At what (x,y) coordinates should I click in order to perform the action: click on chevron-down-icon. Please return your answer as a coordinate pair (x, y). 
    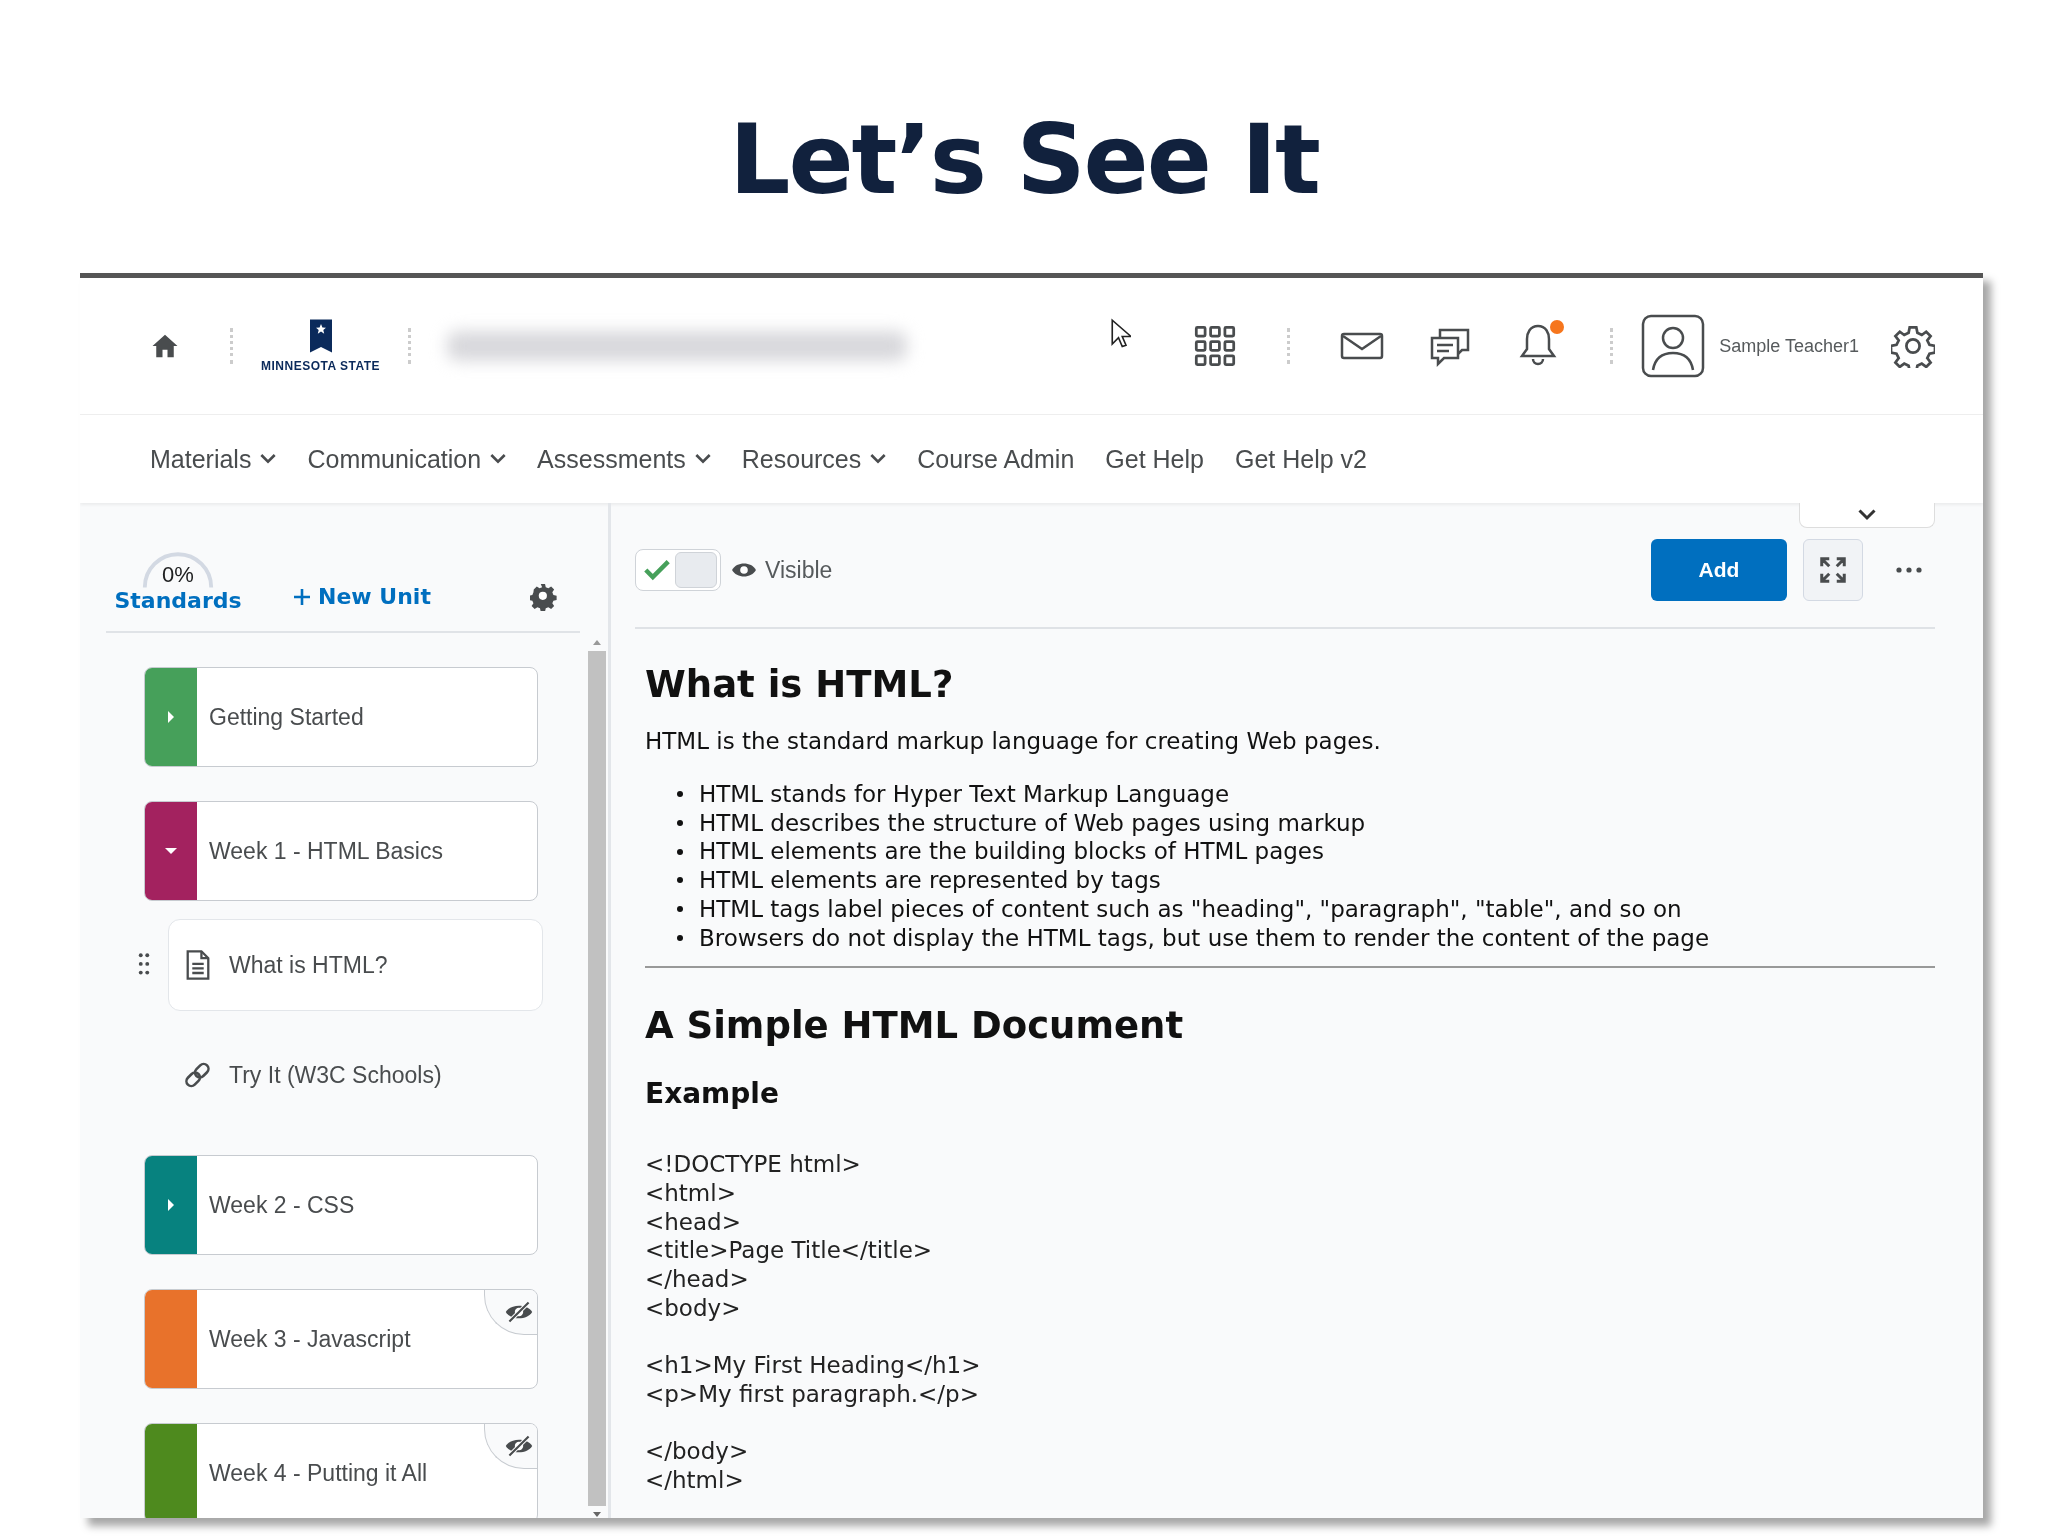
    Looking at the image, I should click on (1867, 515).